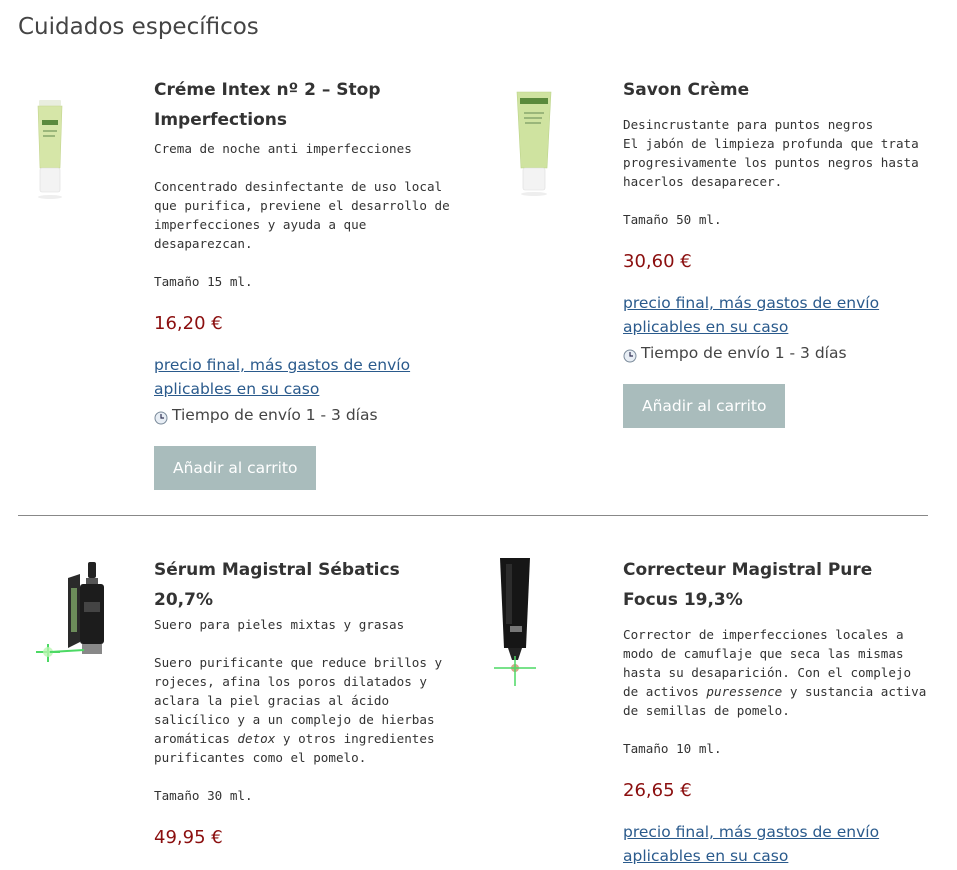 The image size is (957, 870). I want to click on product-price: 16,20 €, so click(188, 323).